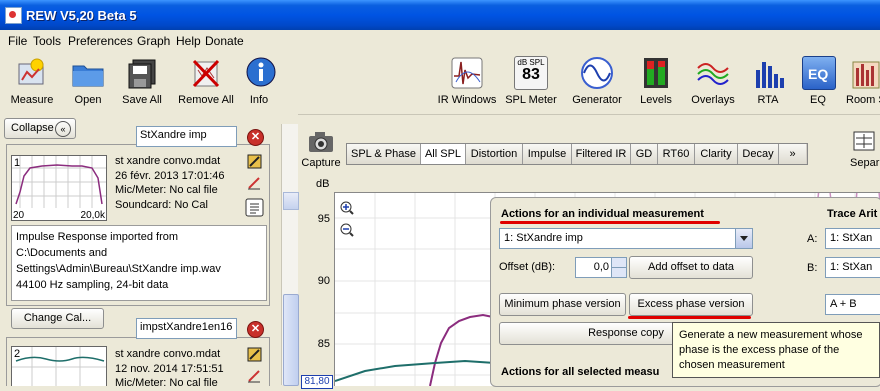  What do you see at coordinates (562, 304) in the screenshot?
I see `minimum-phase-button: Minimum phase version` at bounding box center [562, 304].